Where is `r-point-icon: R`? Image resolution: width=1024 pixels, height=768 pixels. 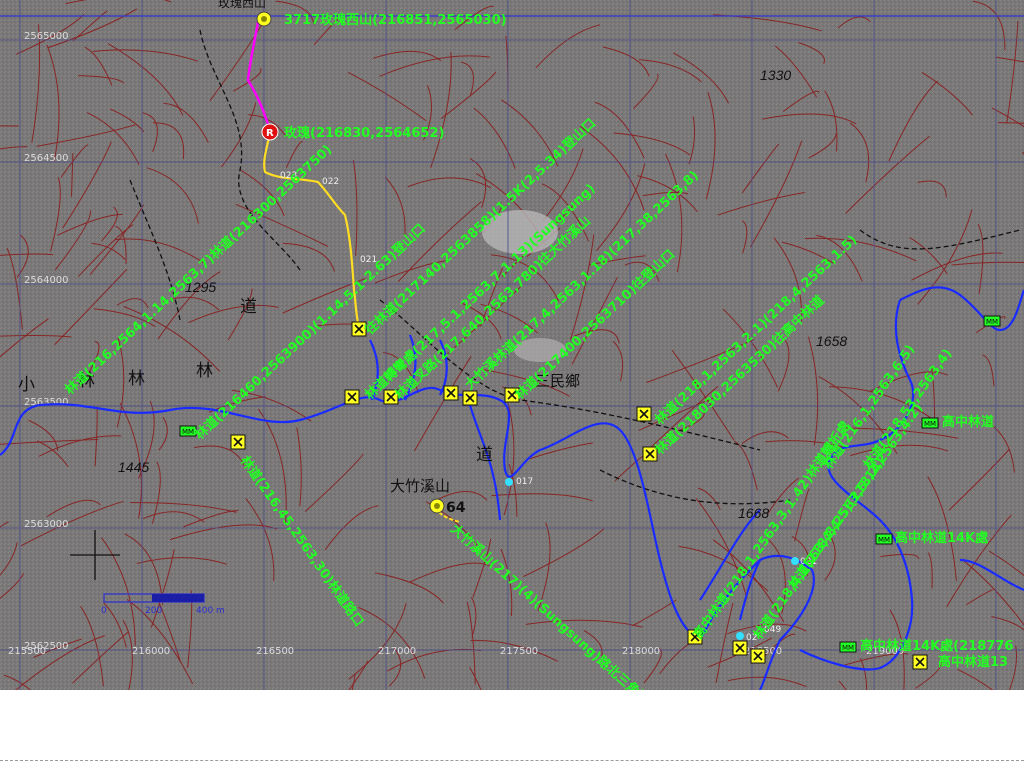
r-point-icon: R is located at coordinates (270, 132).